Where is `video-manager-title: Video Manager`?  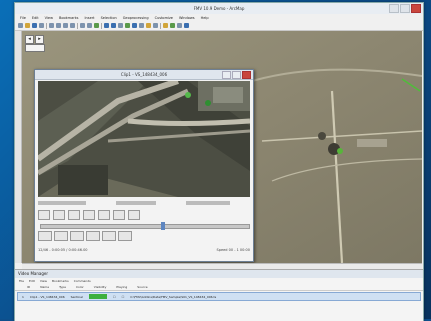 video-manager-title: Video Manager is located at coordinates (219, 274).